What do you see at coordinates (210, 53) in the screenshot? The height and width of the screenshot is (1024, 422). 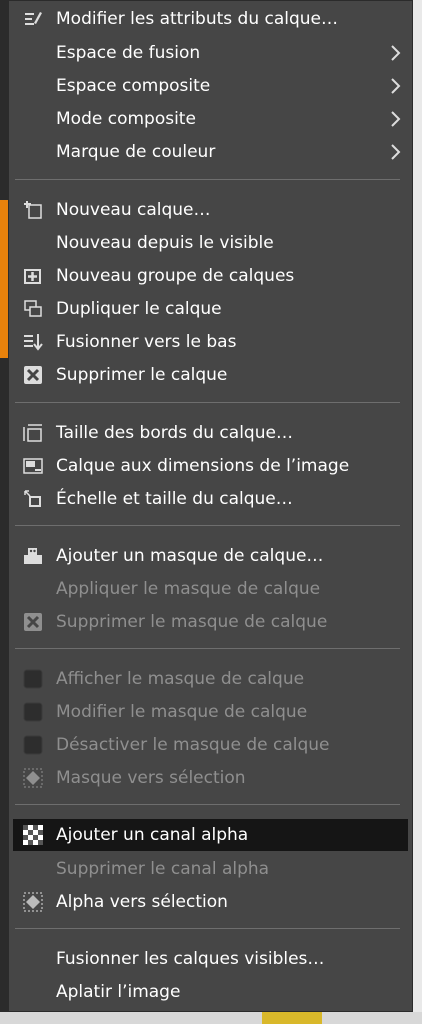 I see `menu-item-blend-space: Espace de fusion` at bounding box center [210, 53].